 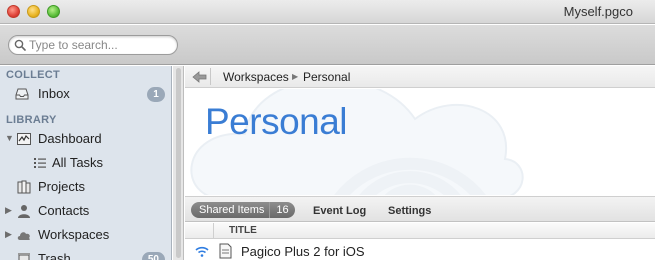 I want to click on sidebar-item-label: Projects, so click(x=61, y=186).